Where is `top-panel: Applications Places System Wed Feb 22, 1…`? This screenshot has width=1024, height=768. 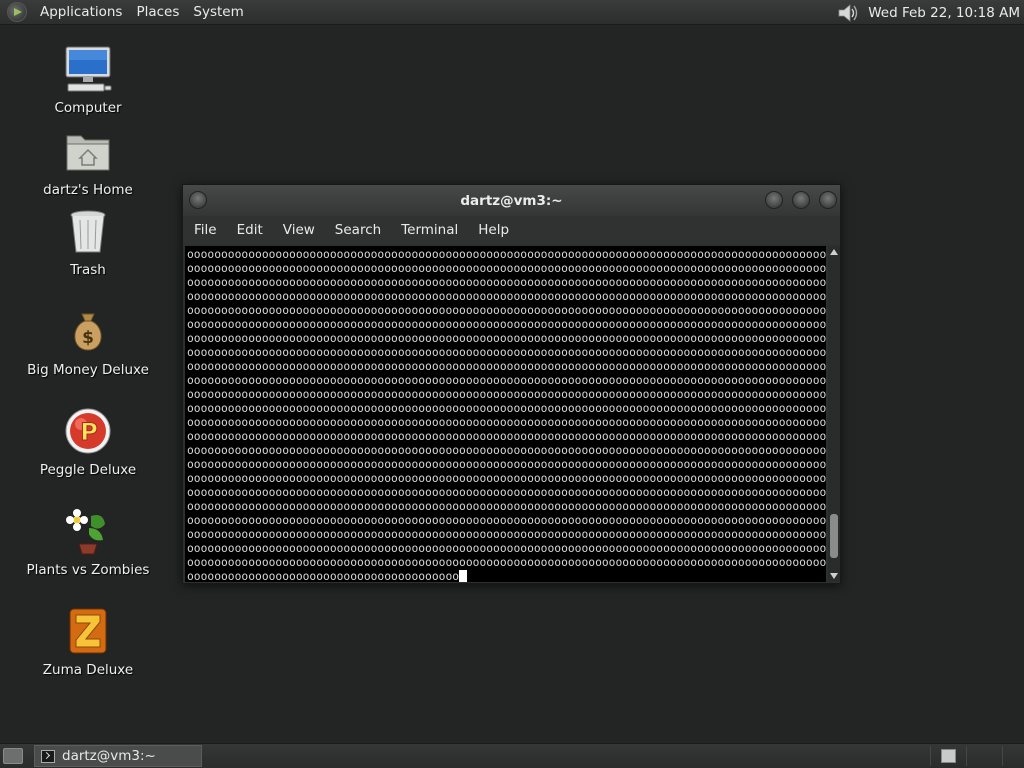 top-panel: Applications Places System Wed Feb 22, 1… is located at coordinates (512, 12).